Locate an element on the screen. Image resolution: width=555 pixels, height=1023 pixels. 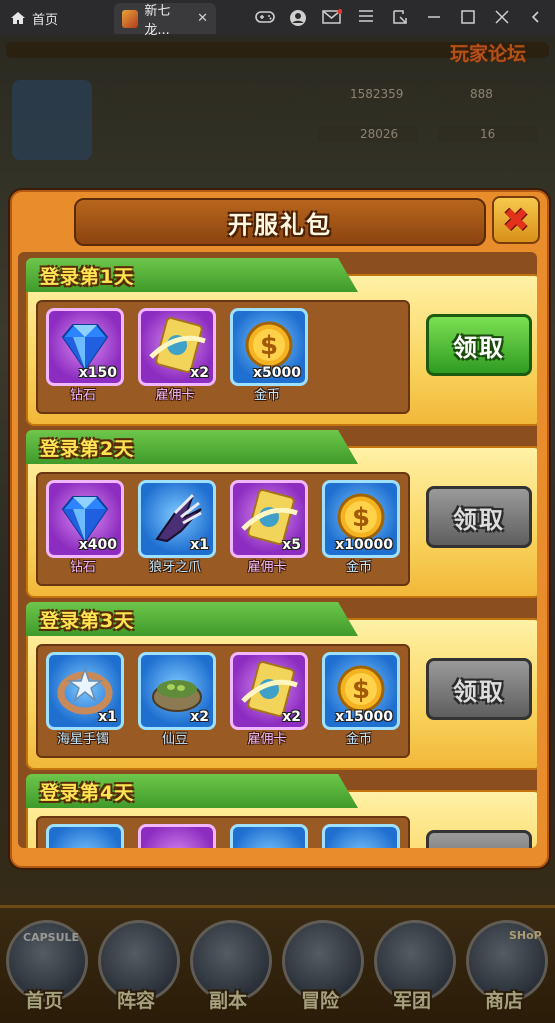
day-ribbon: 登录第2天 is located at coordinates (192, 447).